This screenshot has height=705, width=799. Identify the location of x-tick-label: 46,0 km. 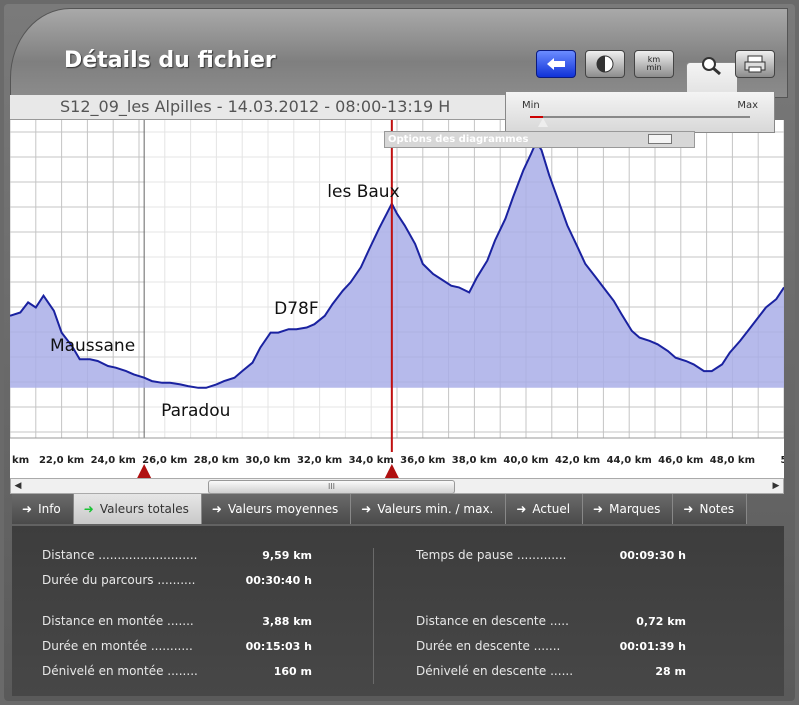
(680, 460).